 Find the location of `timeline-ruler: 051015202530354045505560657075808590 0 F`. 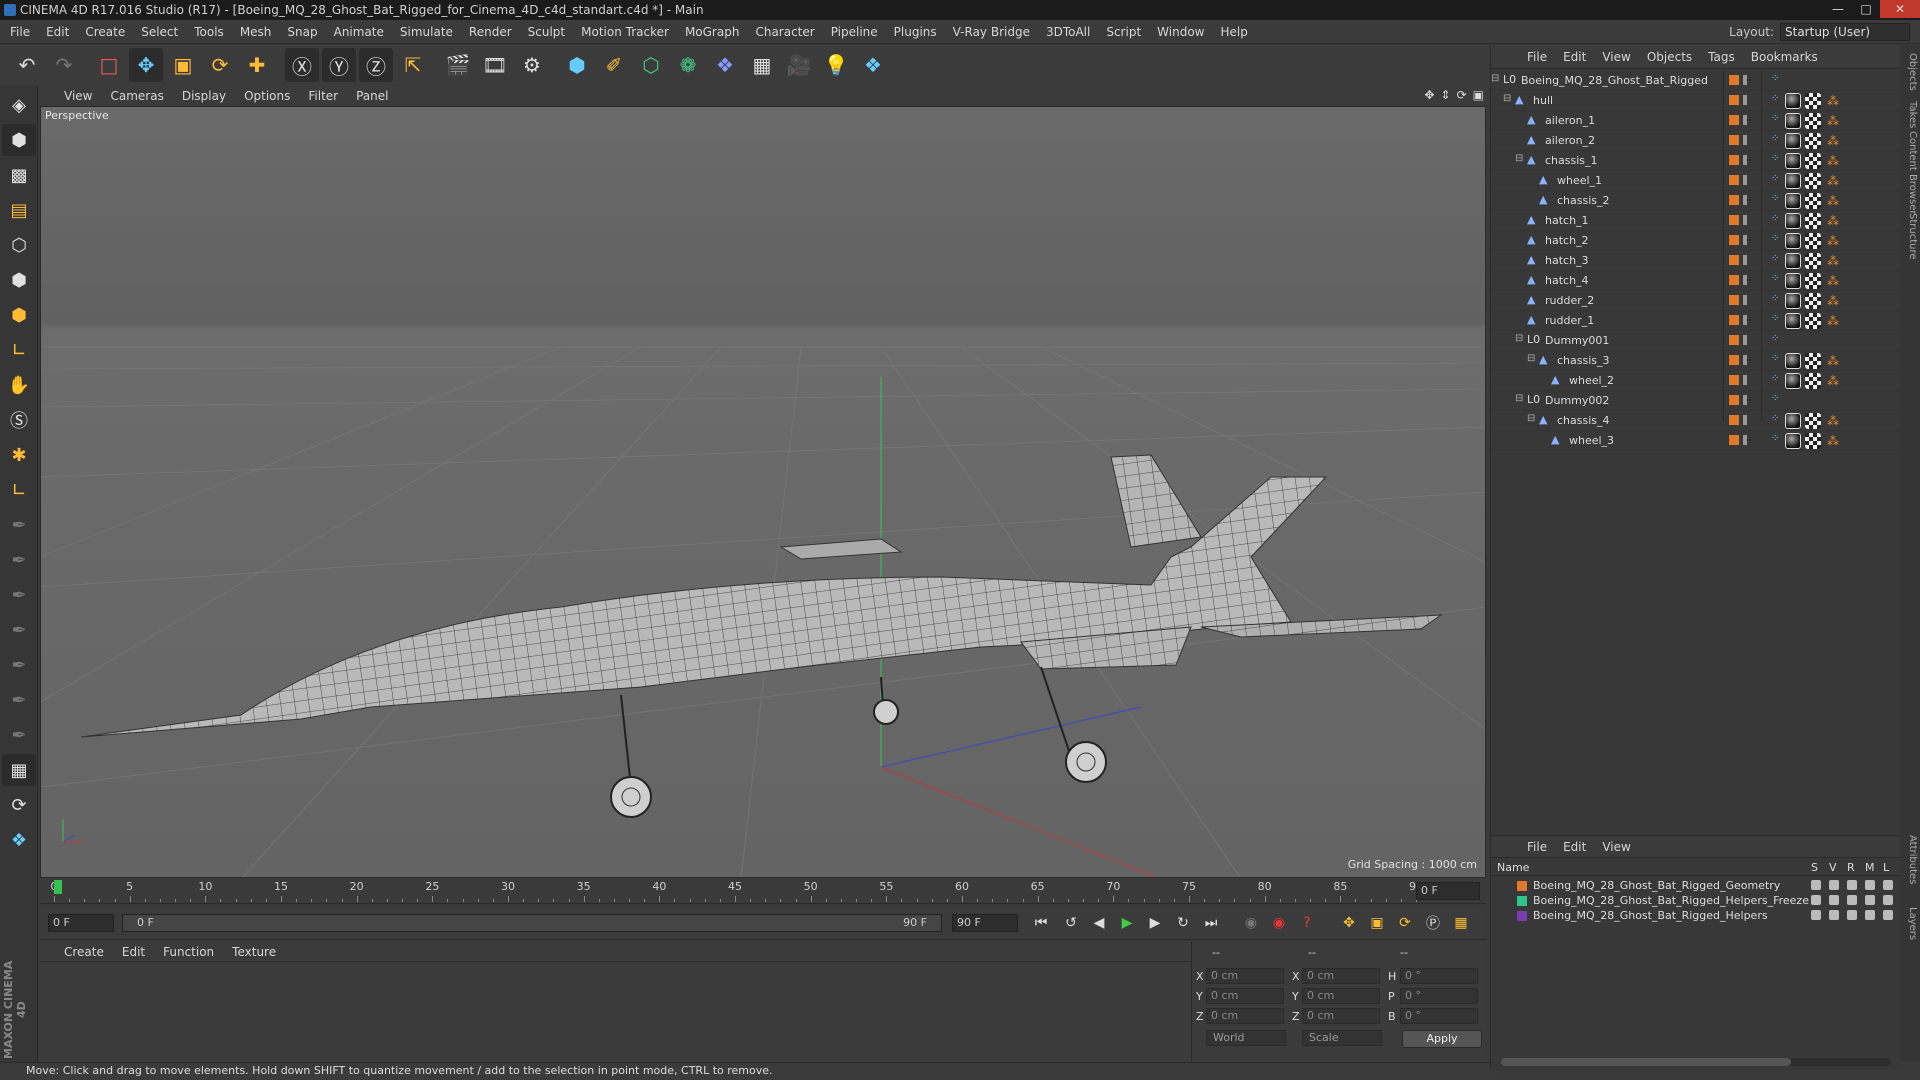

timeline-ruler: 051015202530354045505560657075808590 0 F is located at coordinates (763, 891).